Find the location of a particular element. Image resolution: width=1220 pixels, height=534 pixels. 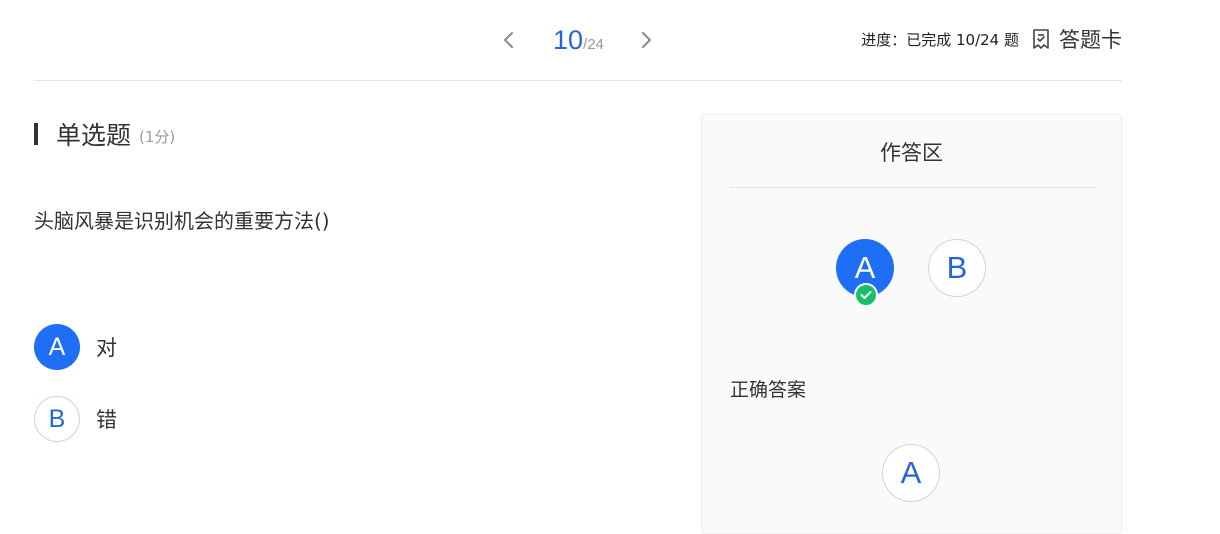

option-letter: A is located at coordinates (57, 347).